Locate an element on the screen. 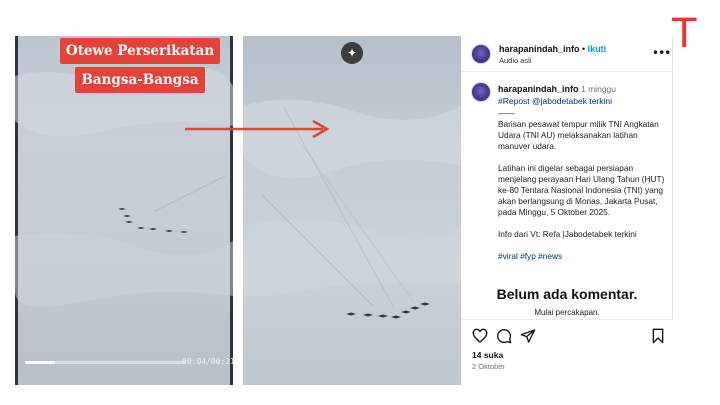 The width and height of the screenshot is (720, 405). avatar is located at coordinates (481, 54).